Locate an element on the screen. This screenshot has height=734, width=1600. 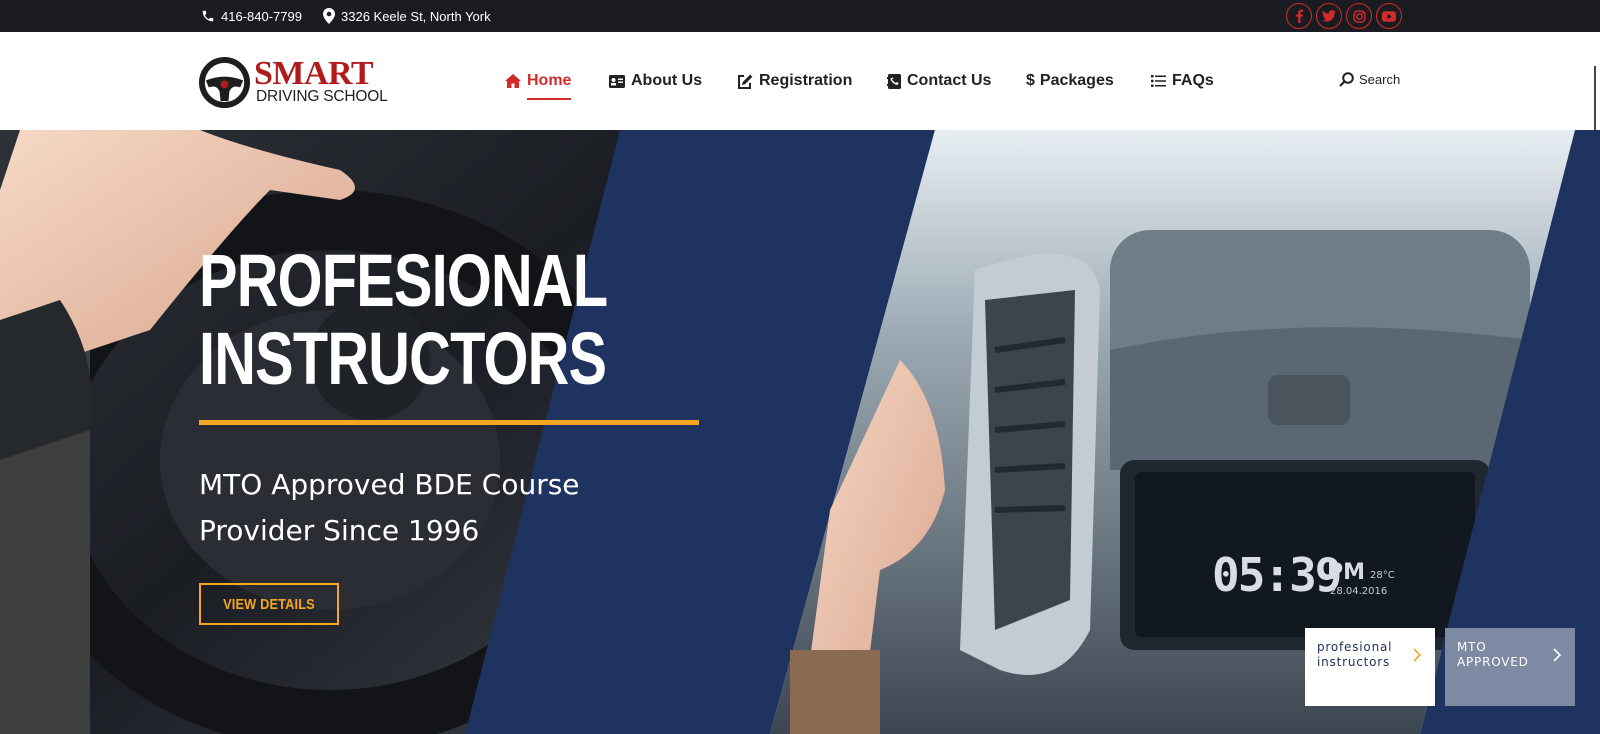
list-icon is located at coordinates (1158, 81).